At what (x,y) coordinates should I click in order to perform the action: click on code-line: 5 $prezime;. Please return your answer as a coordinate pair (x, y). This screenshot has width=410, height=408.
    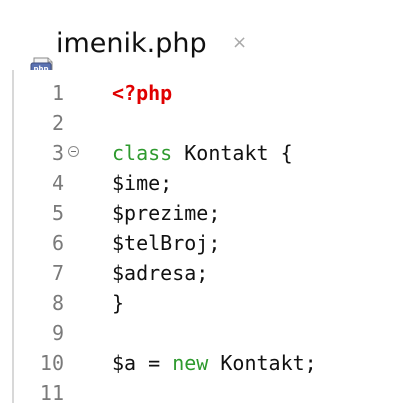
    Looking at the image, I should click on (205, 213).